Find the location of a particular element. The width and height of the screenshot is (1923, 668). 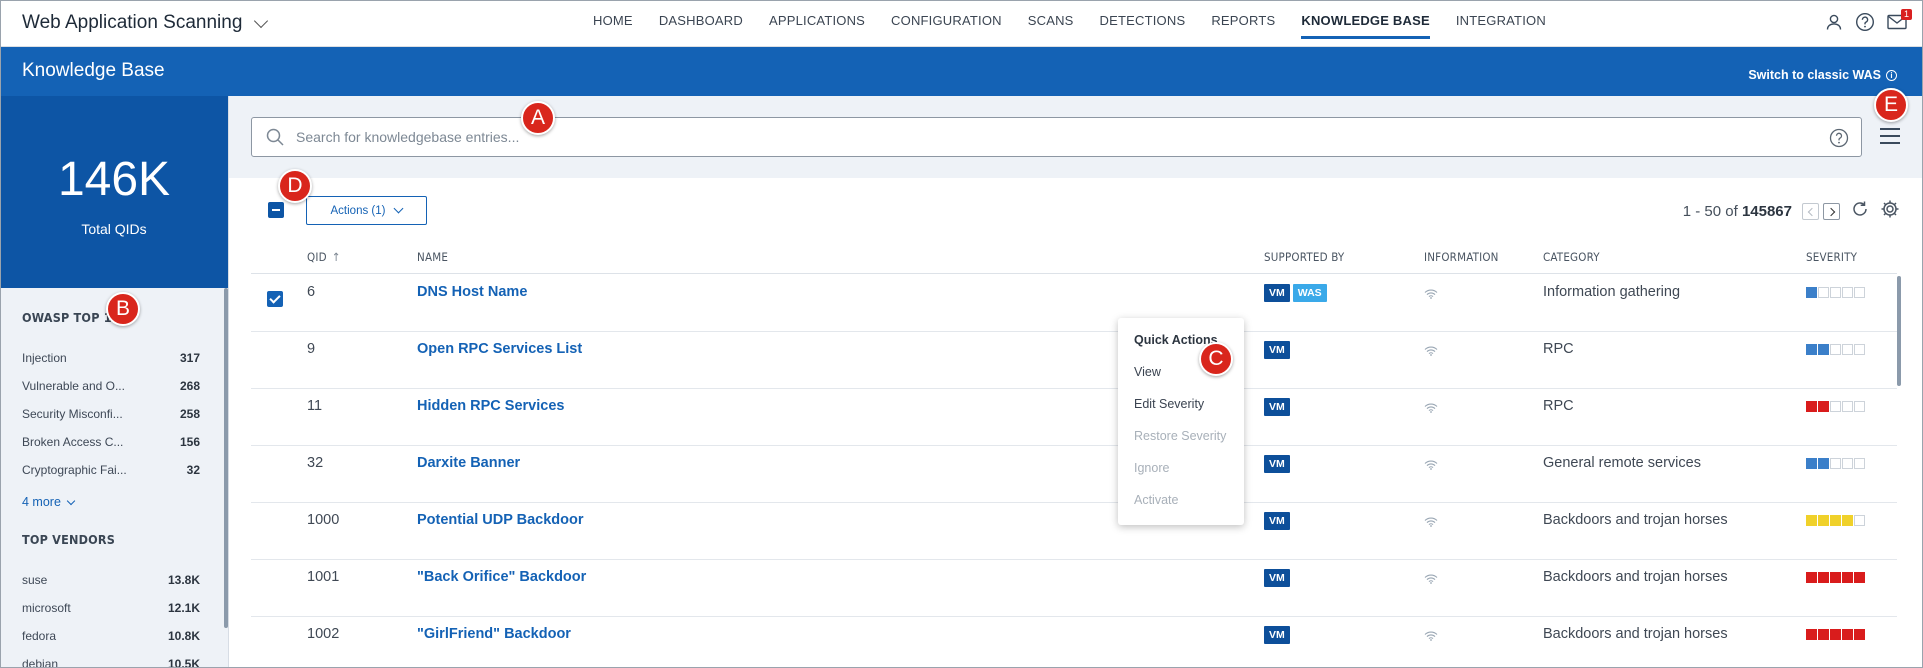

vendor-item: suse 13.8K is located at coordinates (111, 580).